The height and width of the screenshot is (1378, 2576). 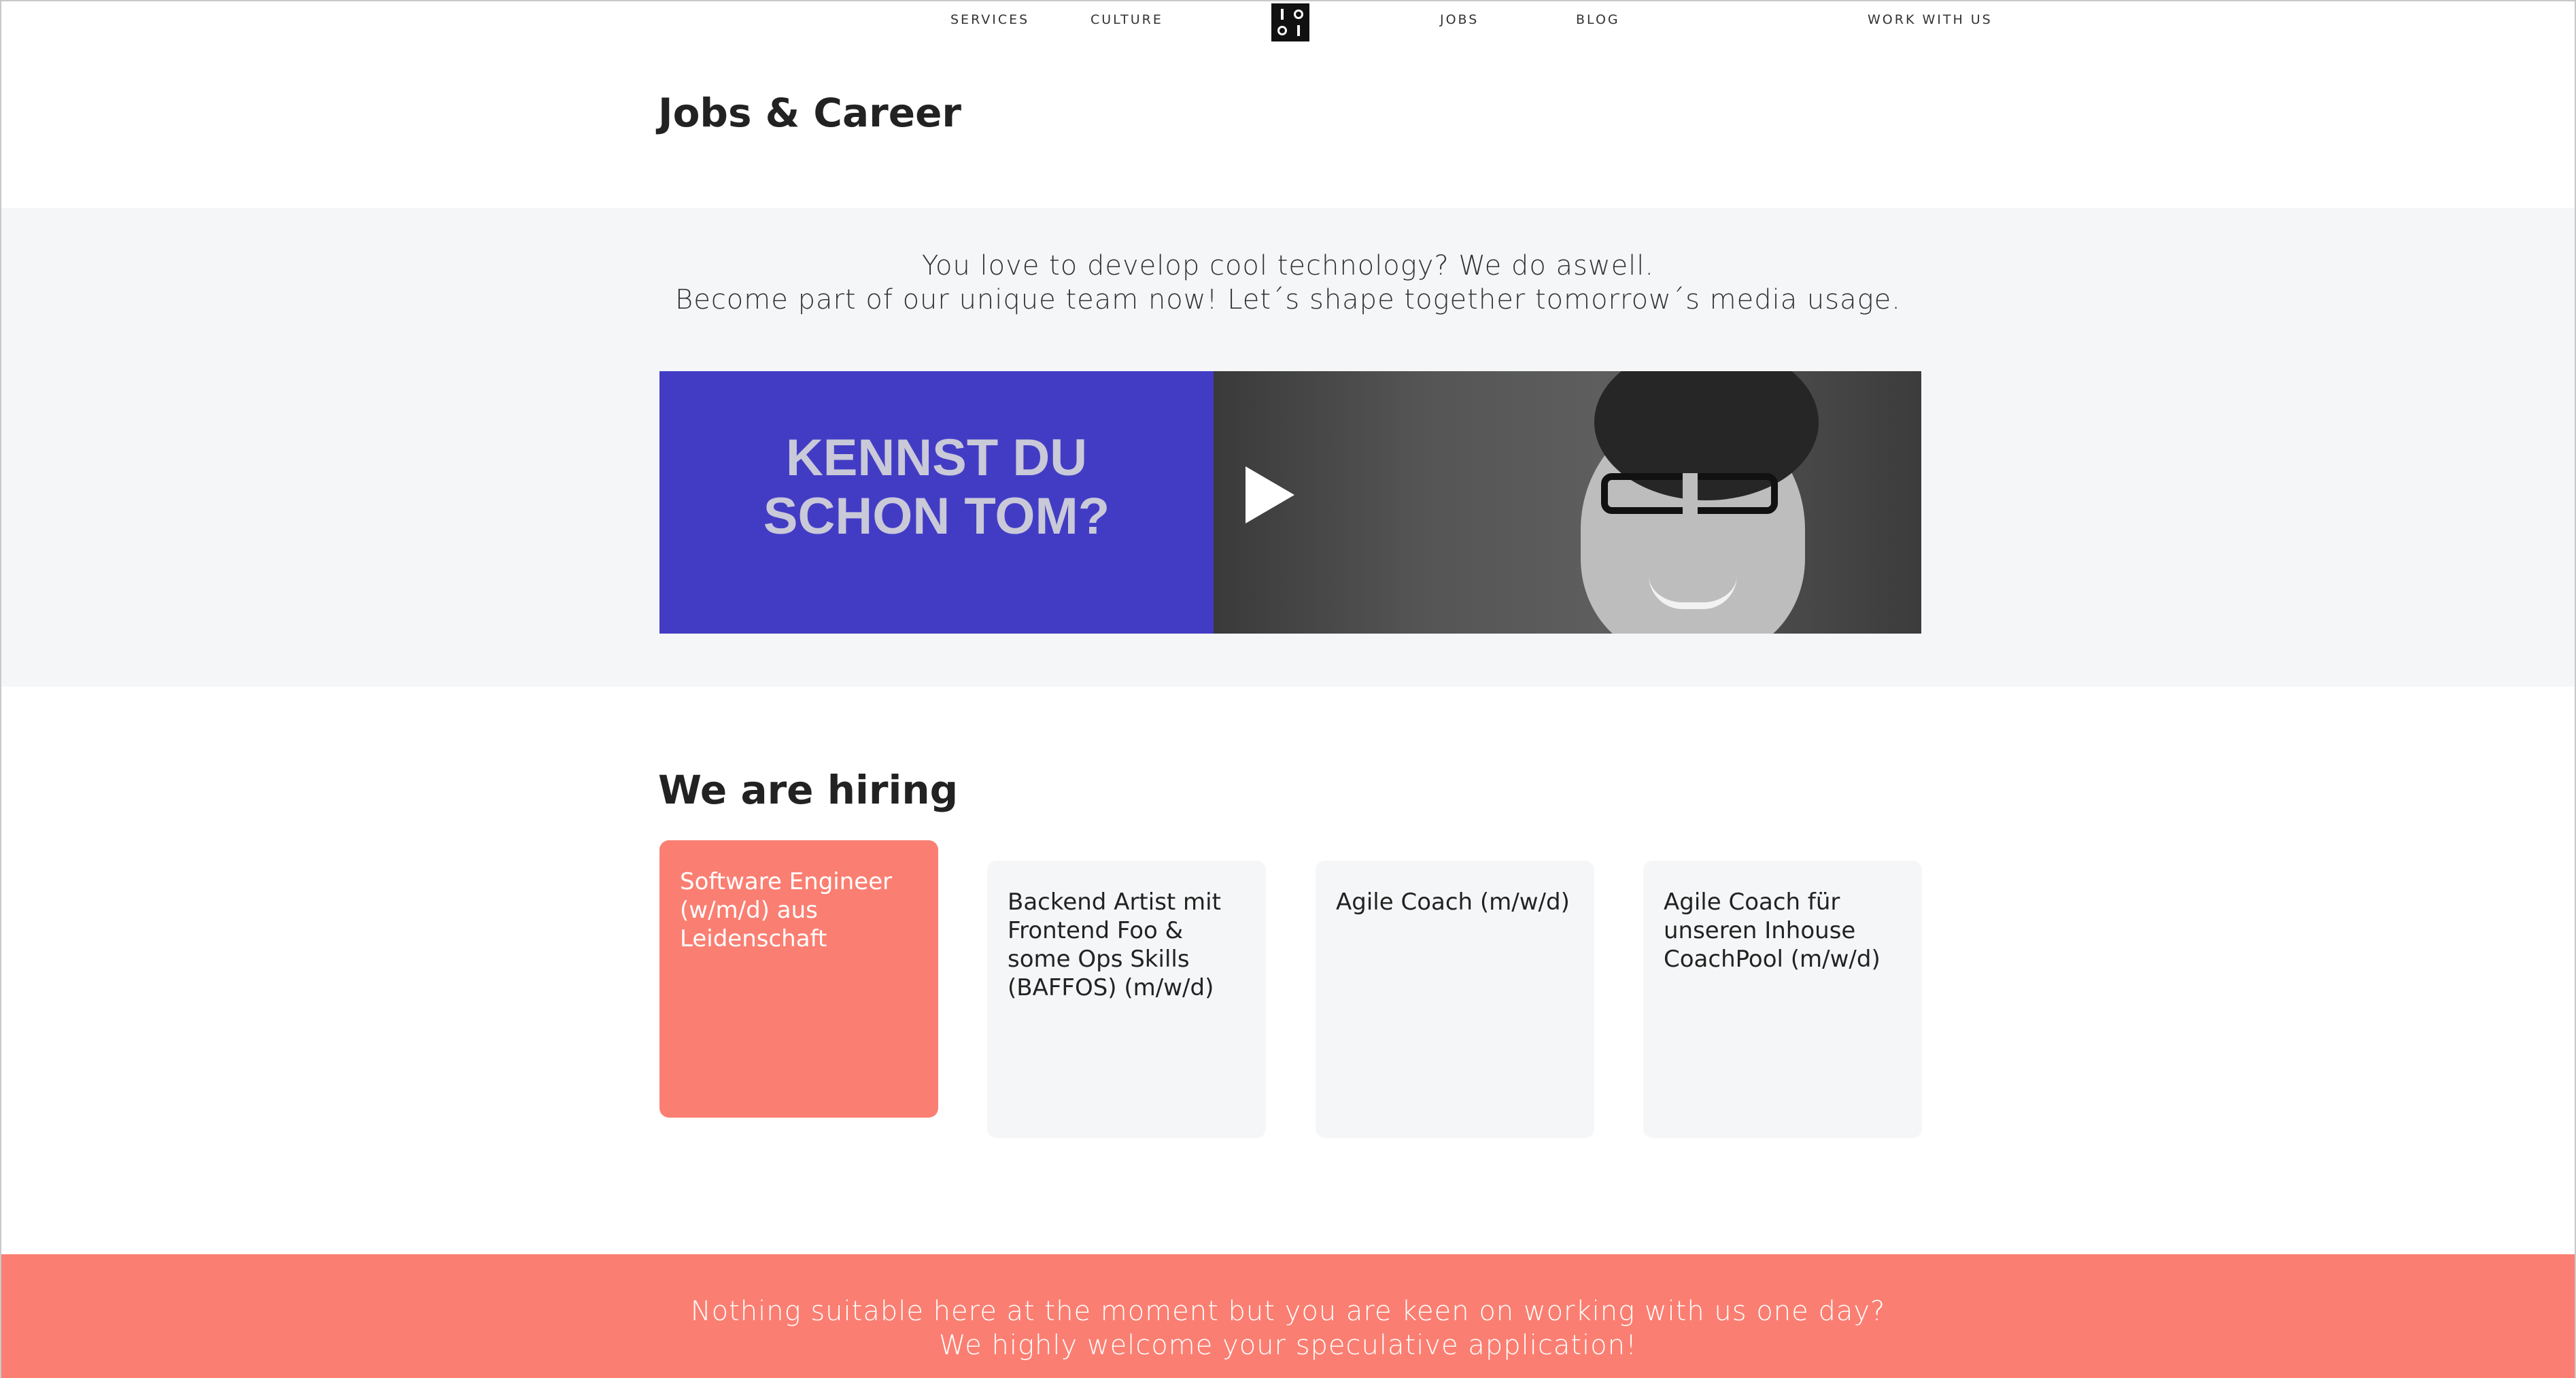 I want to click on logo-icon, so click(x=1290, y=22).